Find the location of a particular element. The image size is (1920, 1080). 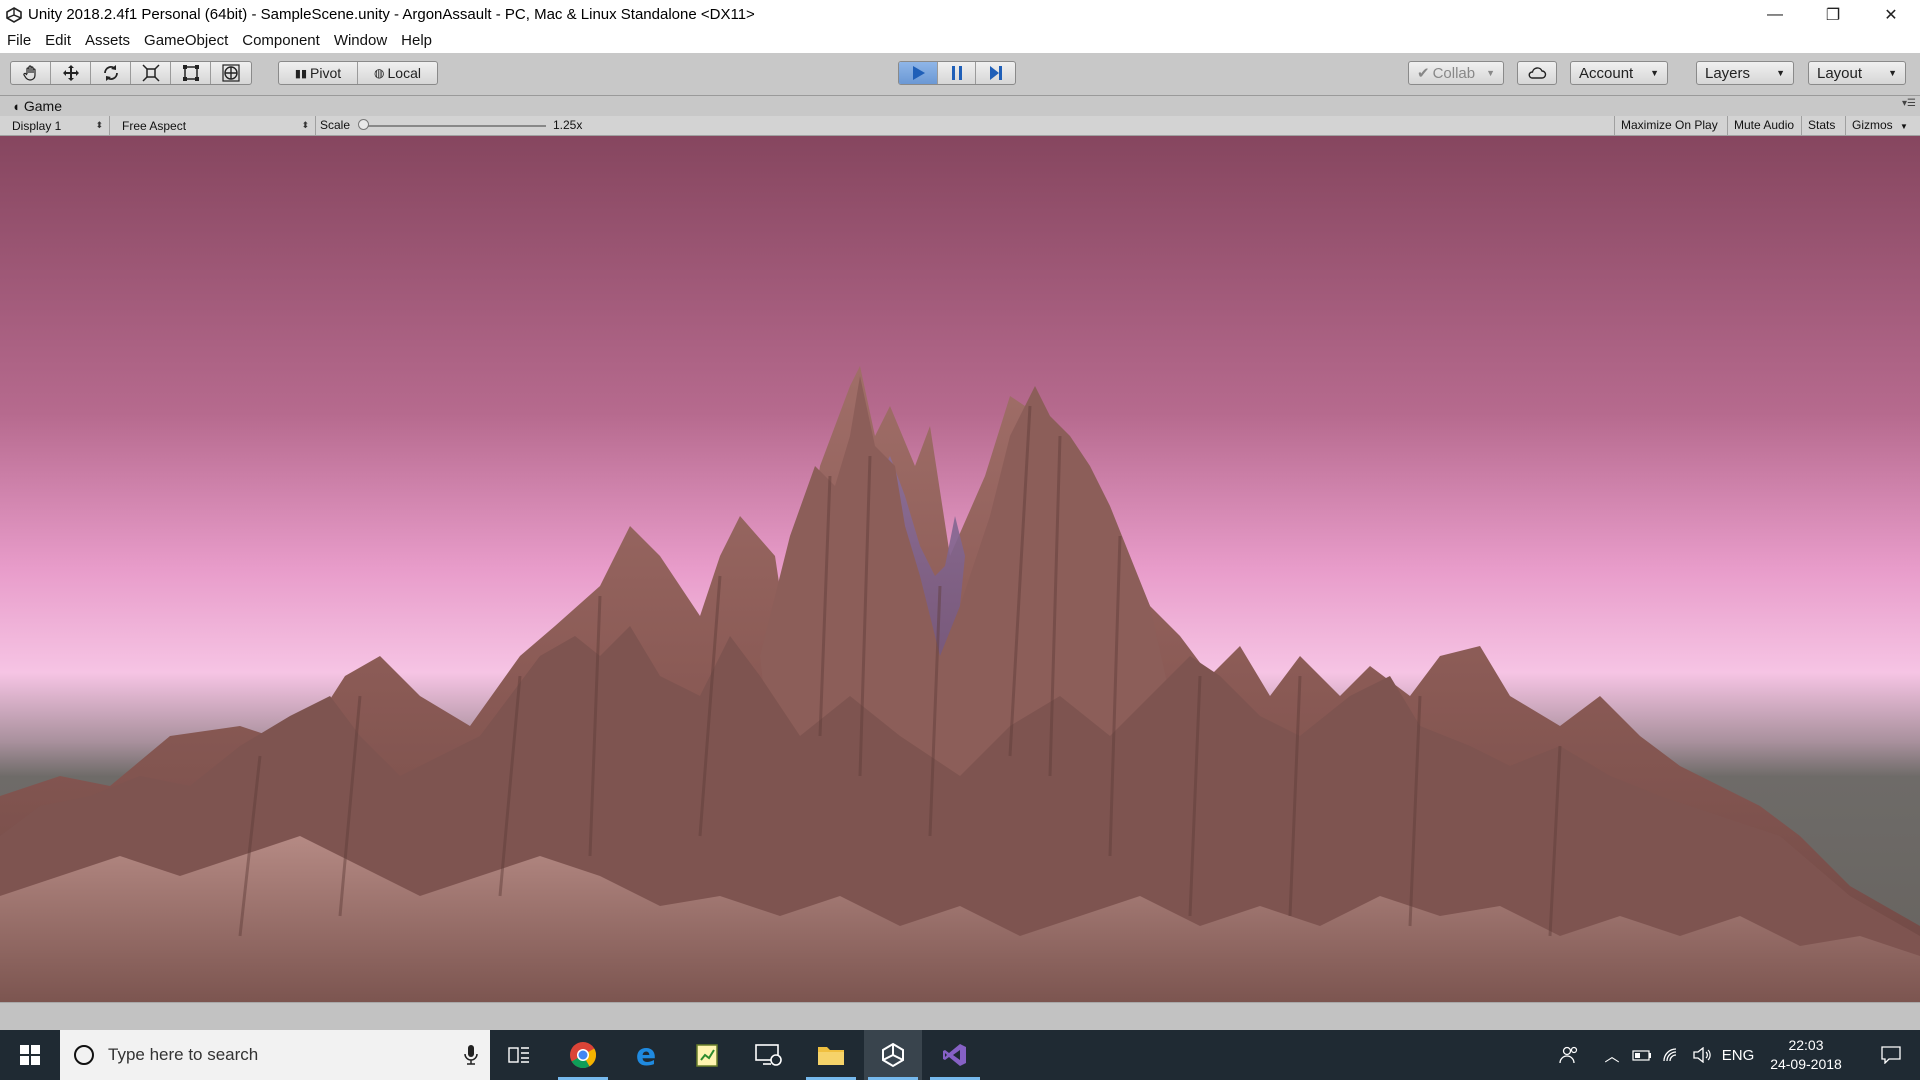

cloud-button is located at coordinates (1537, 73).